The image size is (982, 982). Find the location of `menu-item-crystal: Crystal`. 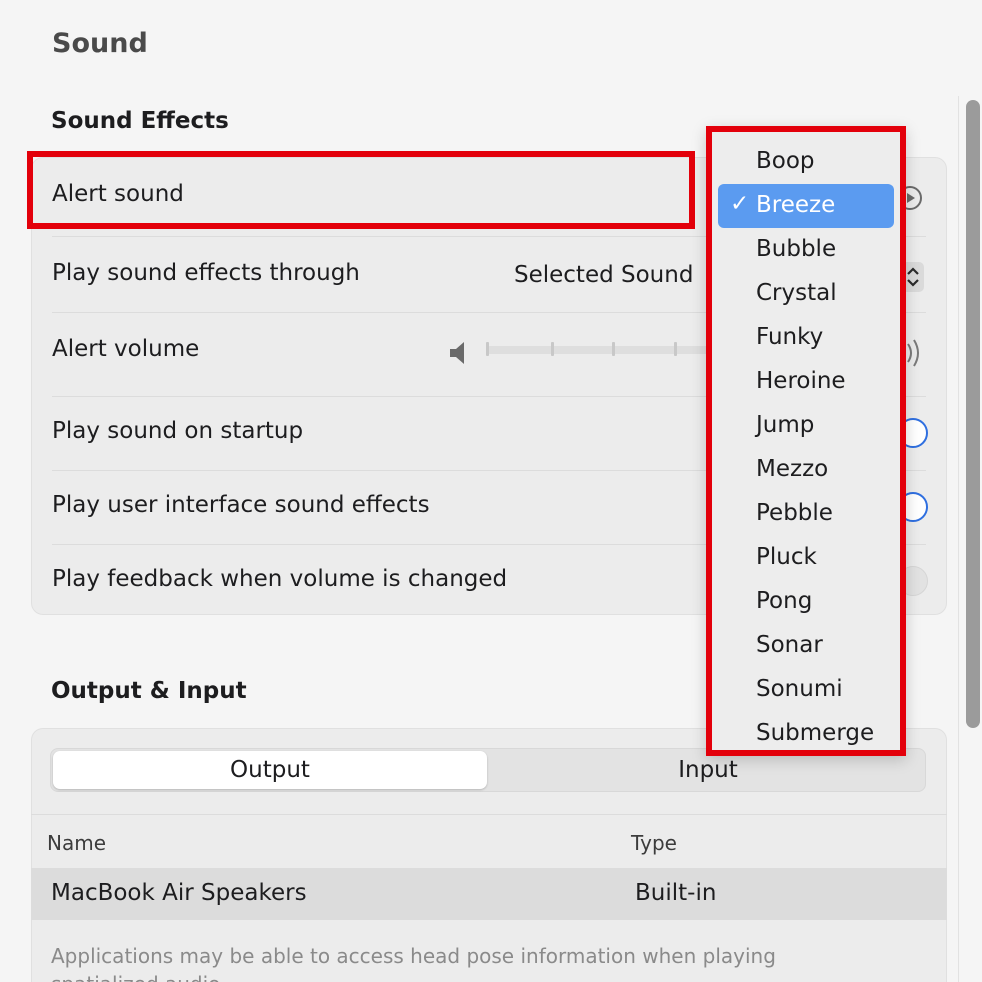

menu-item-crystal: Crystal is located at coordinates (806, 294).